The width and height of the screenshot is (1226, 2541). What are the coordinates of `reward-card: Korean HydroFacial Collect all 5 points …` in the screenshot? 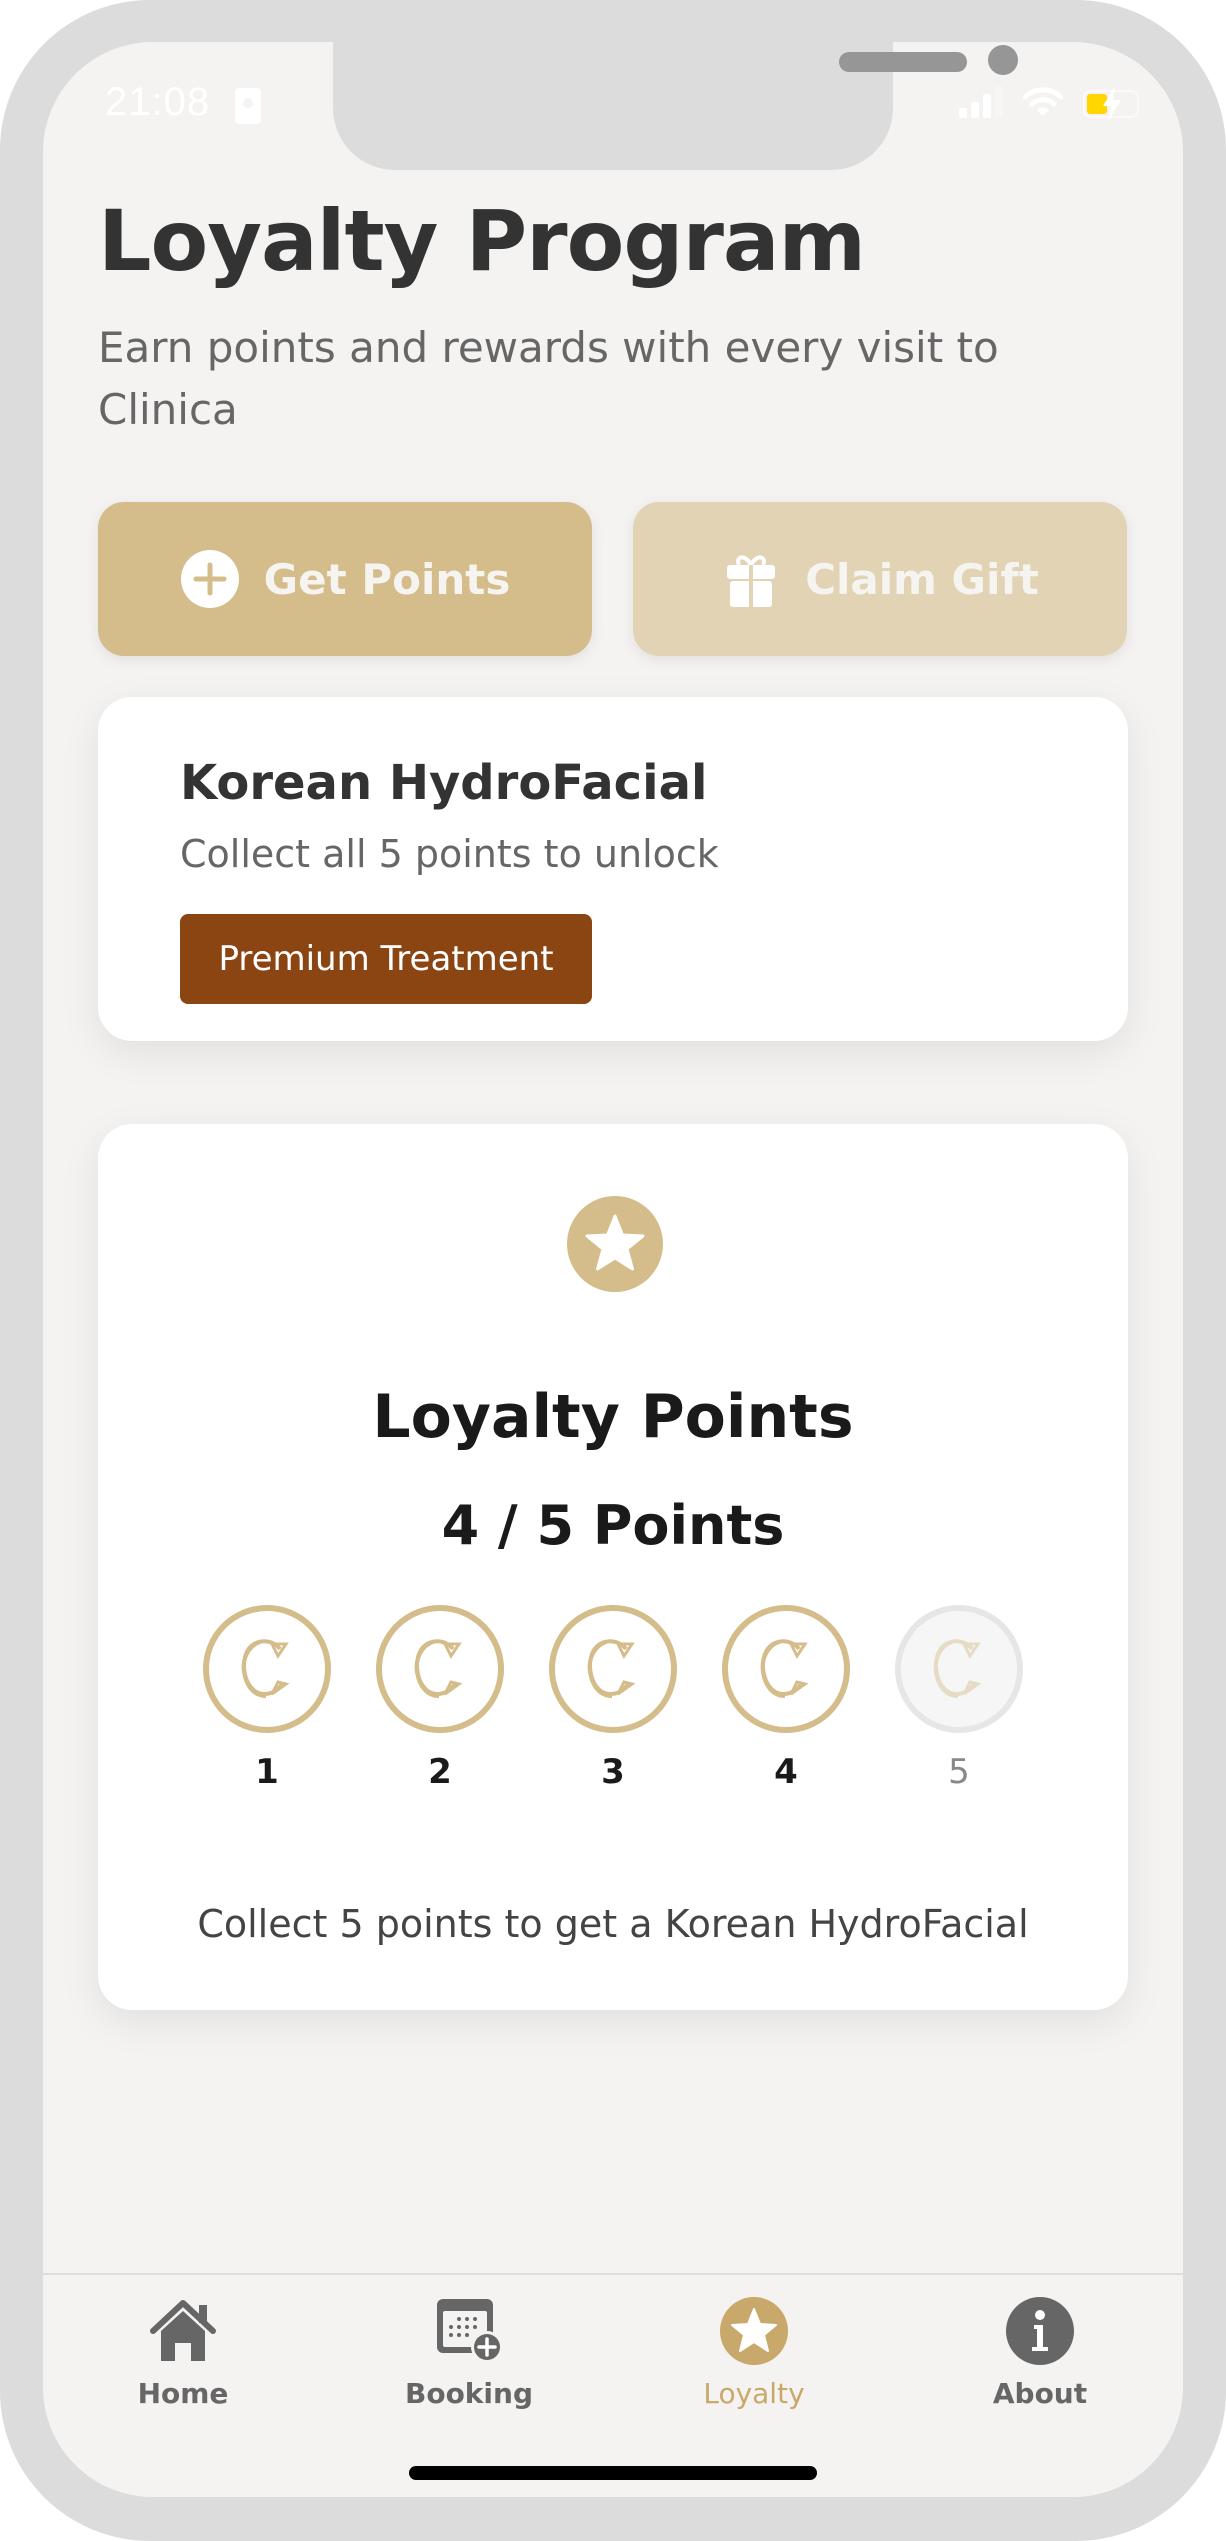 It's located at (613, 869).